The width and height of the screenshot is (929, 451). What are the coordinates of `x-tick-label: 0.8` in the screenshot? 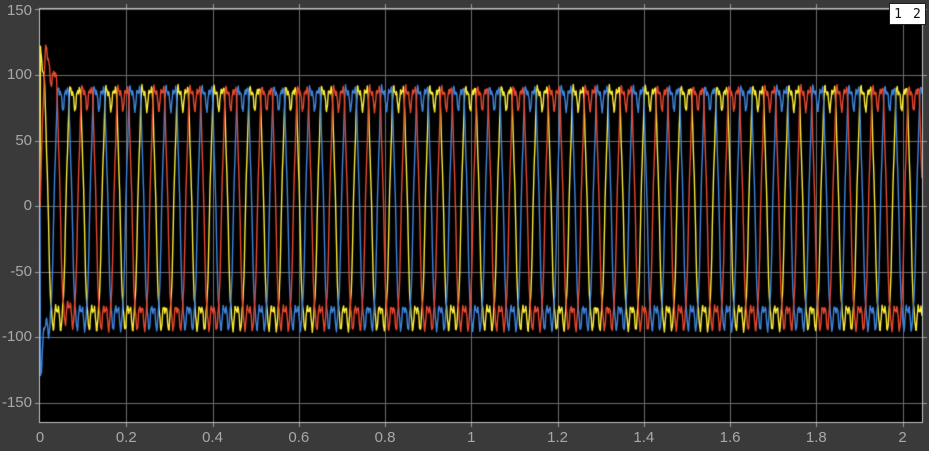 It's located at (385, 437).